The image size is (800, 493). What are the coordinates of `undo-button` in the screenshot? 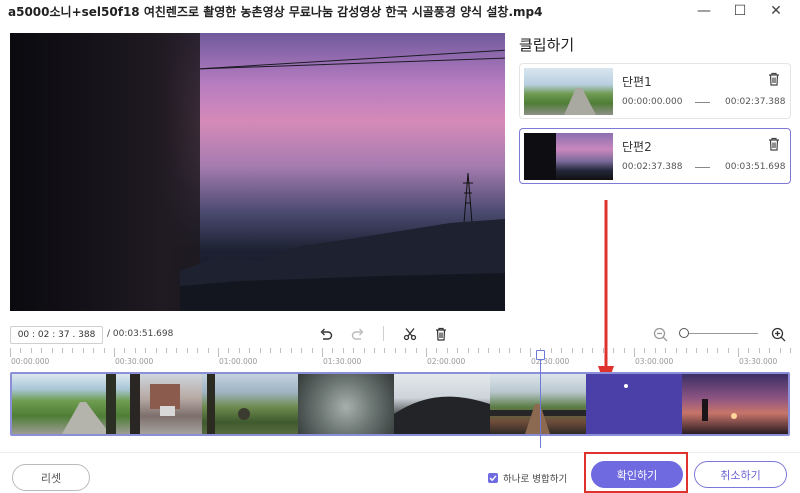 It's located at (326, 334).